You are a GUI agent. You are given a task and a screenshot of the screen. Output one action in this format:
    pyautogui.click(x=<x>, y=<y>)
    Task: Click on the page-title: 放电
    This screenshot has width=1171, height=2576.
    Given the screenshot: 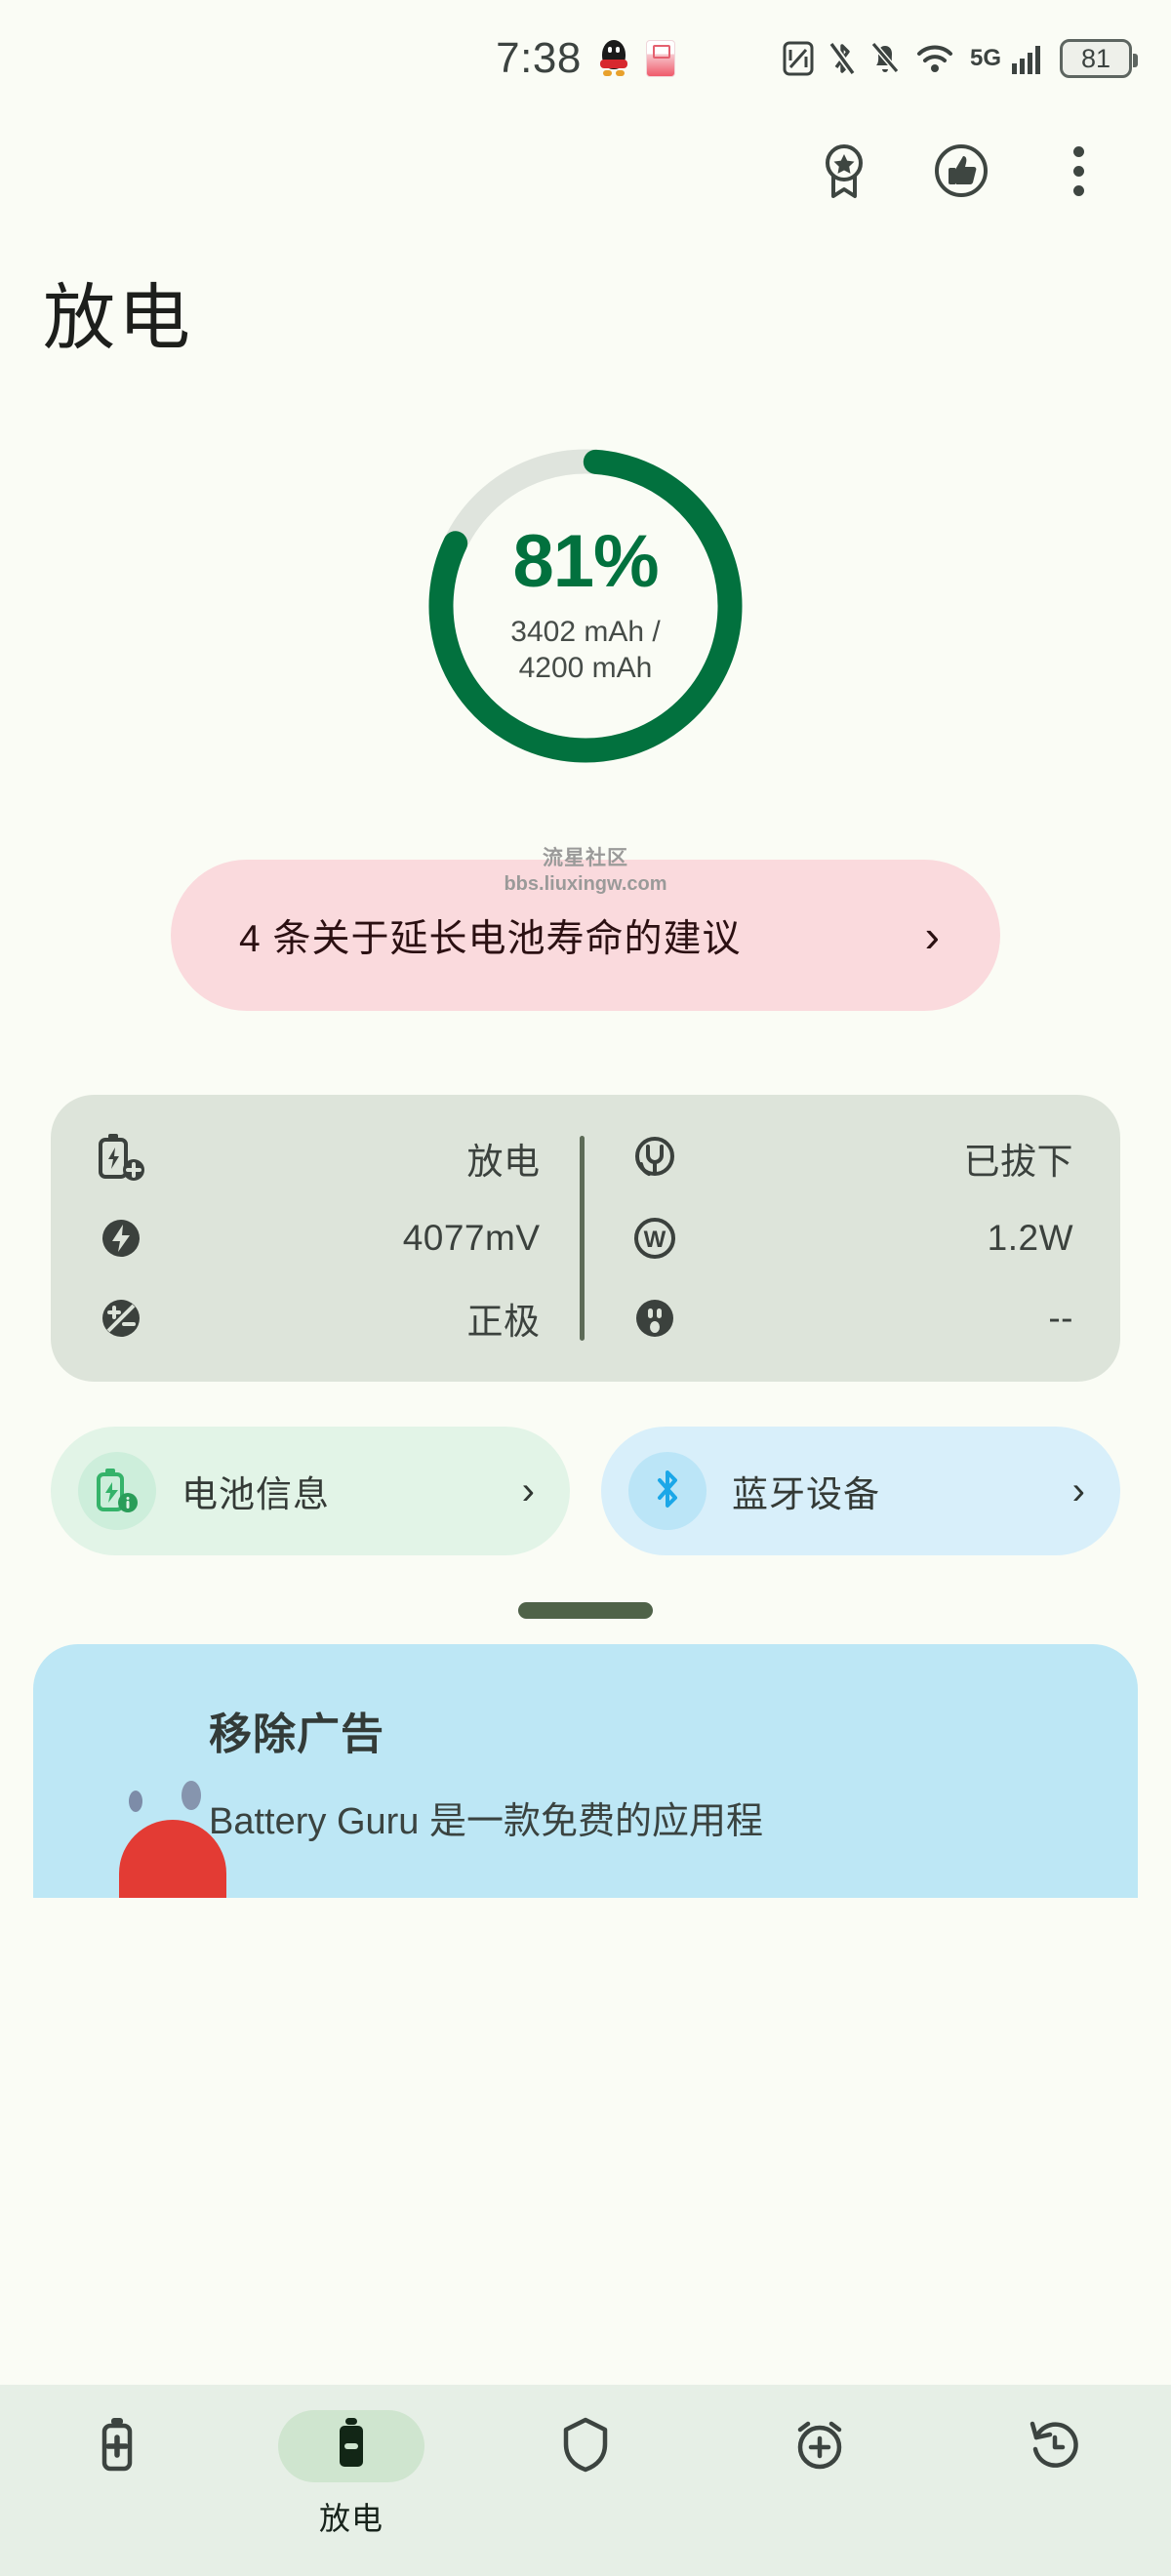 What is the action you would take?
    pyautogui.click(x=118, y=317)
    